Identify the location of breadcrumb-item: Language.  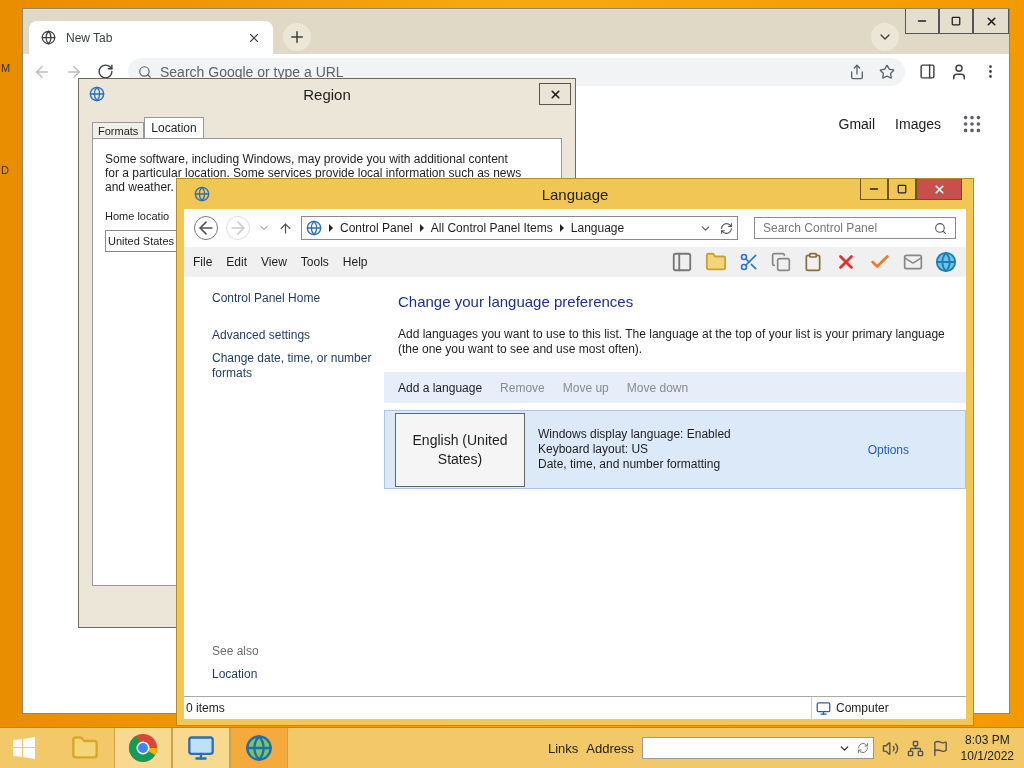
(597, 228).